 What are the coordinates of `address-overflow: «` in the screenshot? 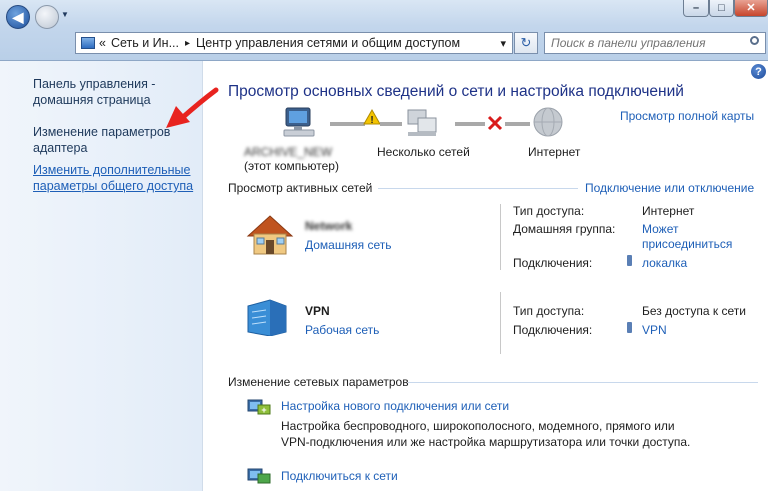 It's located at (102, 43).